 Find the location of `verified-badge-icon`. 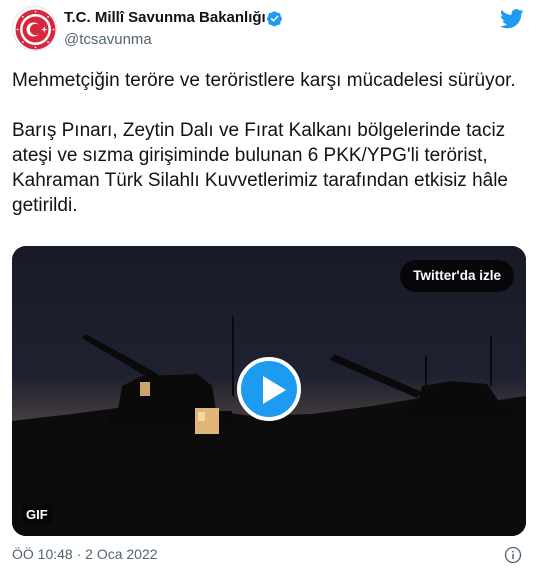

verified-badge-icon is located at coordinates (274, 19).